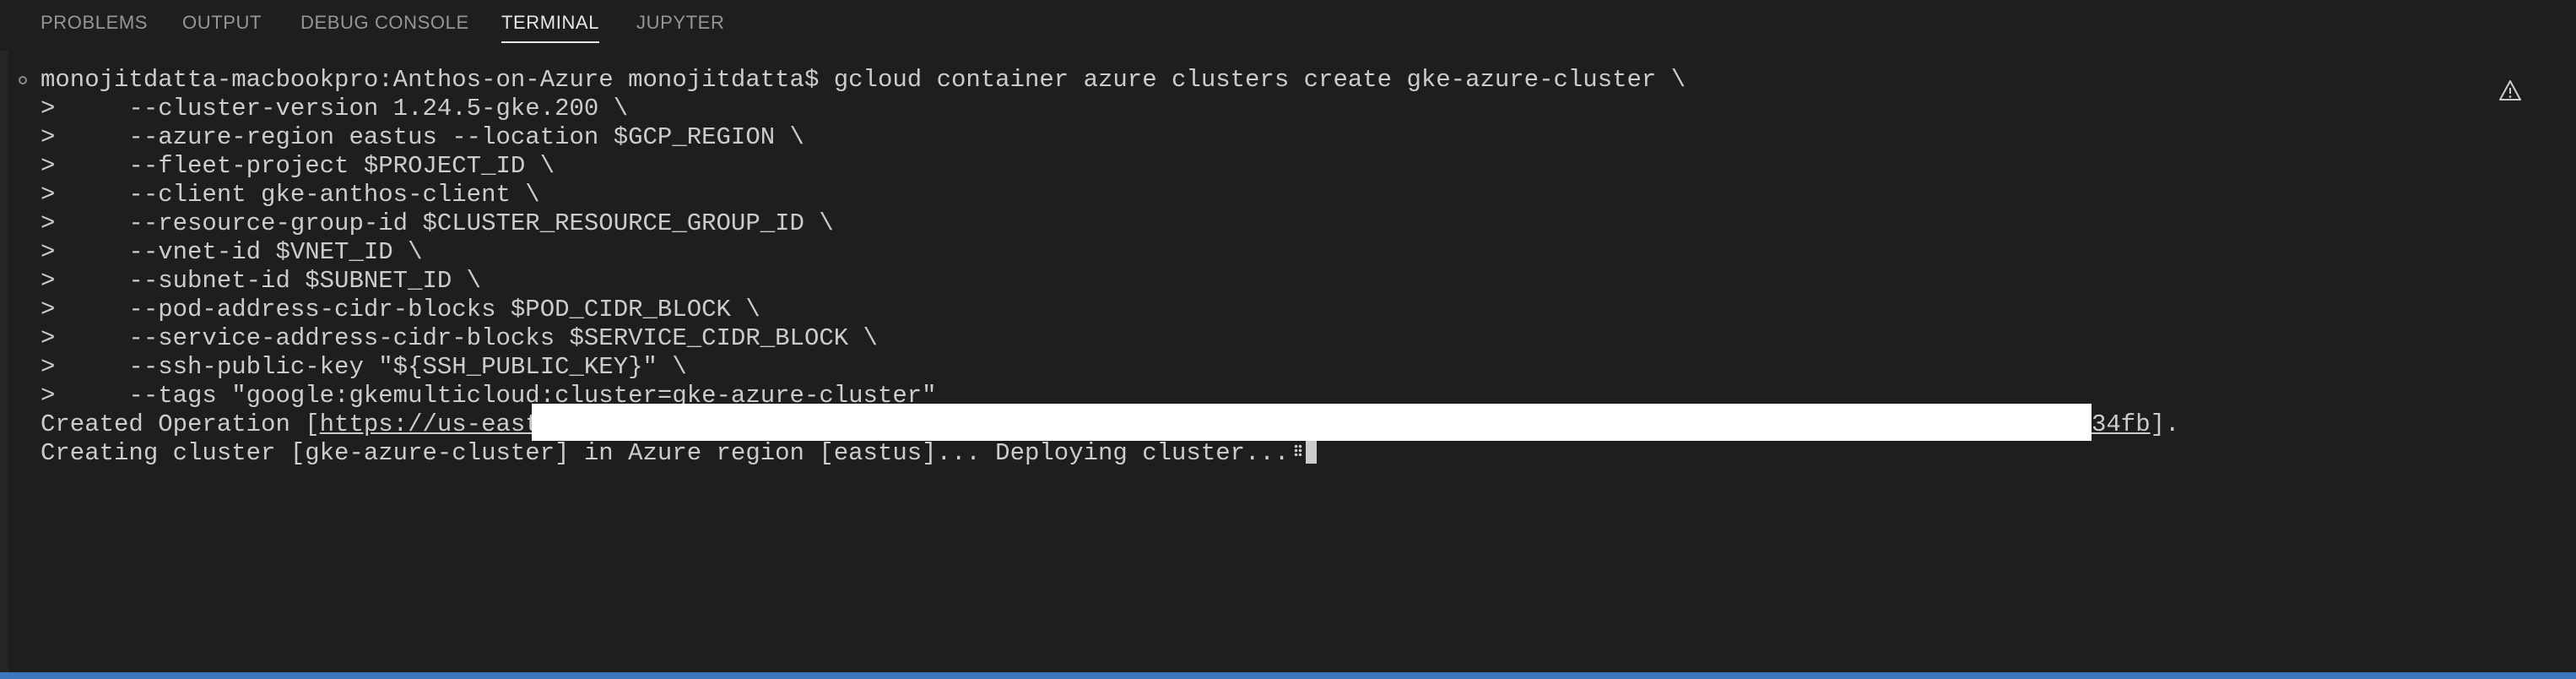  Describe the element at coordinates (1312, 452) in the screenshot. I see `terminal-cursor` at that location.